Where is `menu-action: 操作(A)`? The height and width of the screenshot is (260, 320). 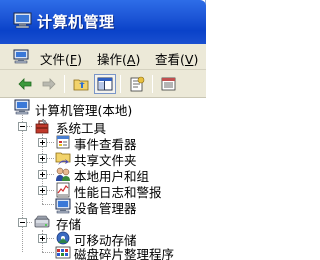 menu-action: 操作(A) is located at coordinates (118, 58).